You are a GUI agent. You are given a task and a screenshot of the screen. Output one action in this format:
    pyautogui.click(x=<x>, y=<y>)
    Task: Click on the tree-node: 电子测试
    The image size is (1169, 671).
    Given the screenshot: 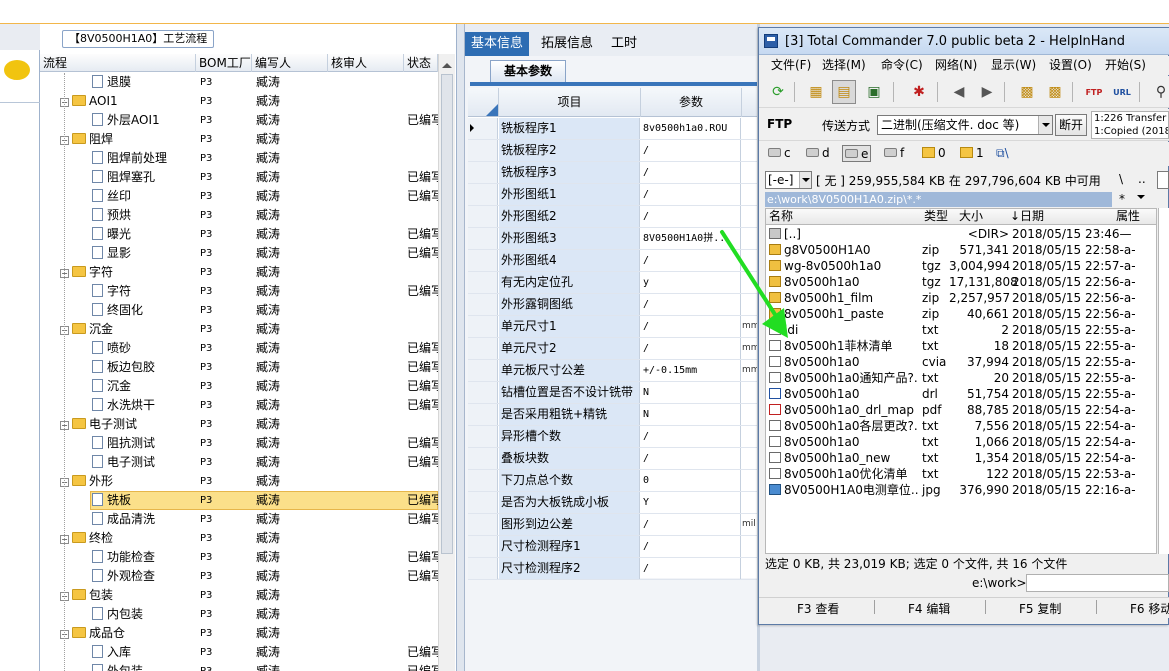 What is the action you would take?
    pyautogui.click(x=144, y=462)
    